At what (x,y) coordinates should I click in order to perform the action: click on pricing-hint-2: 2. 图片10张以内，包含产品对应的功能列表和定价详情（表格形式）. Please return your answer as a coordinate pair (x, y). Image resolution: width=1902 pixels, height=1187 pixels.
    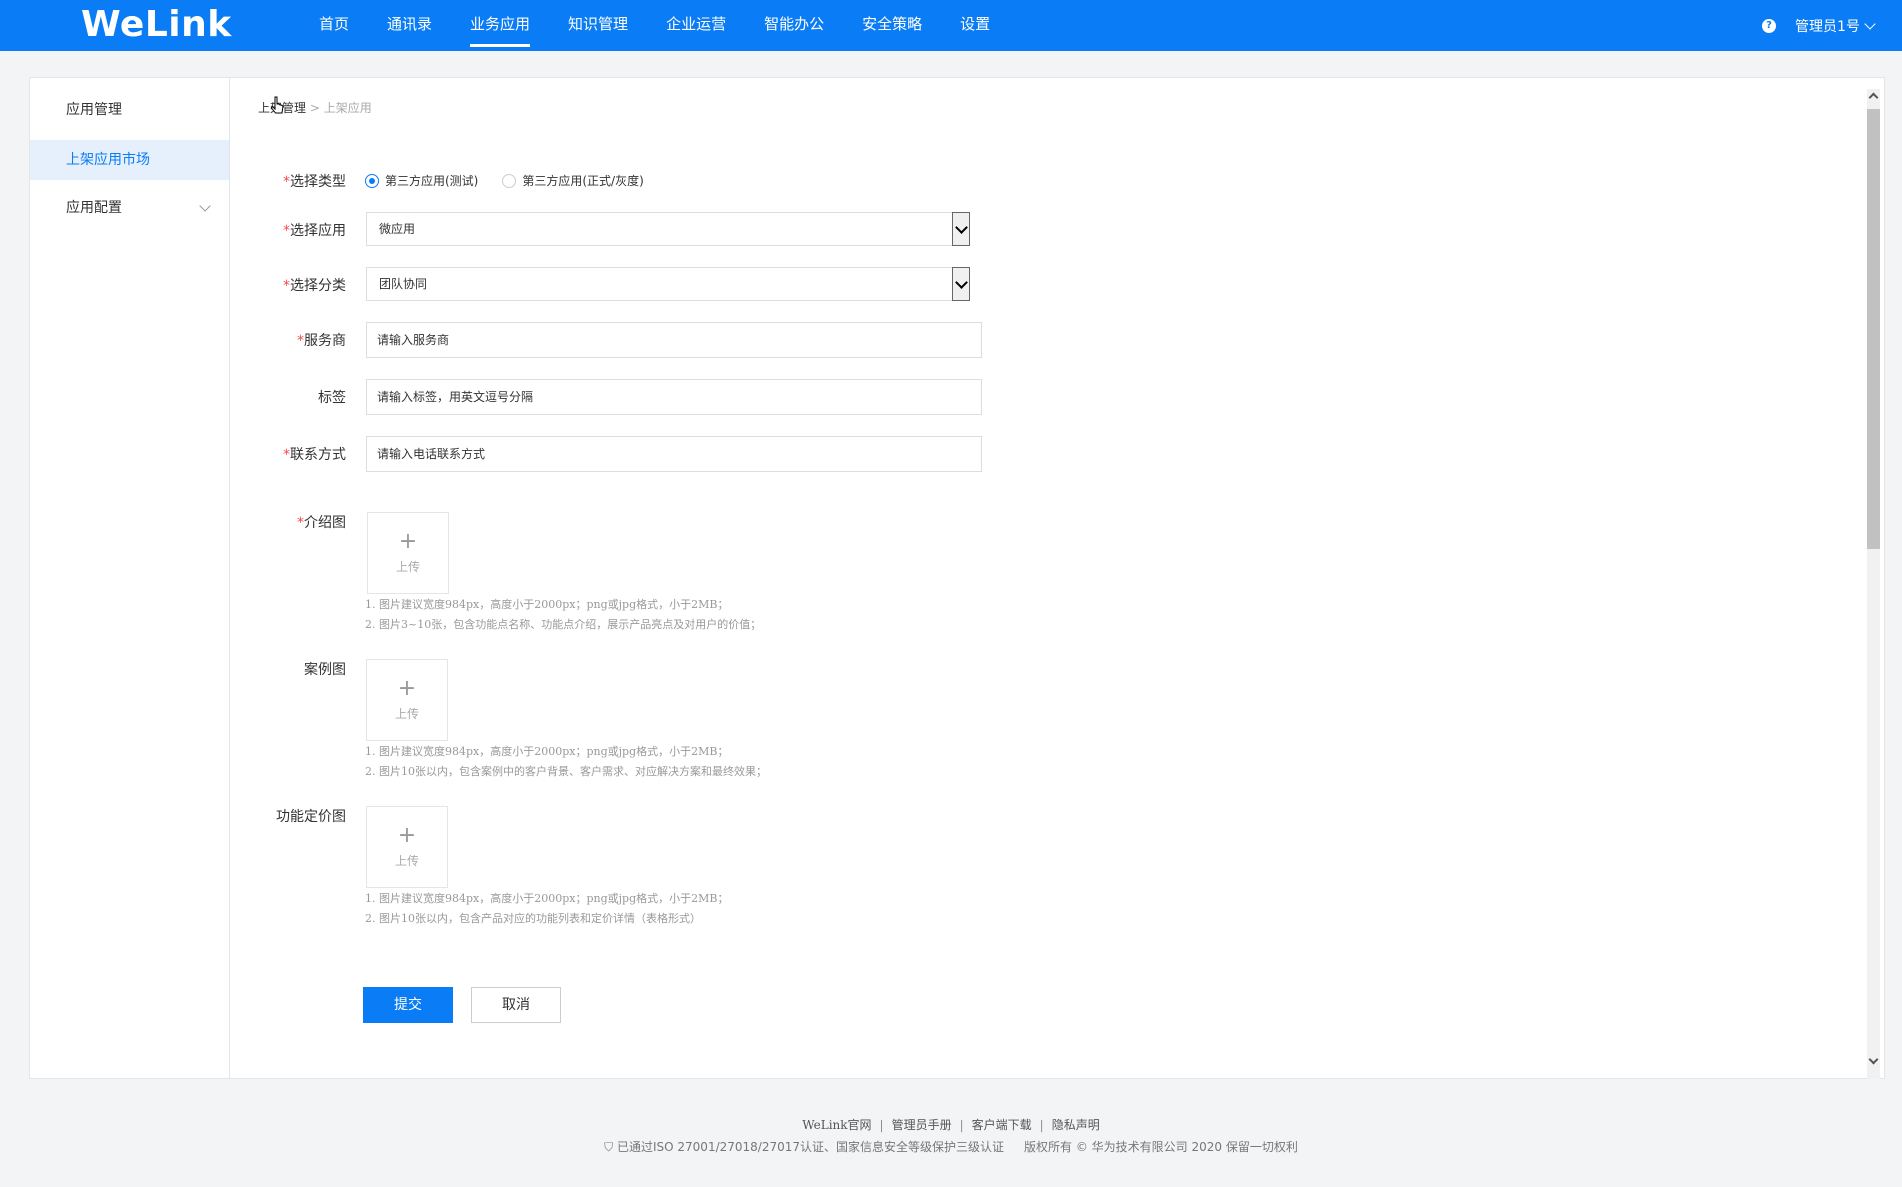
    Looking at the image, I should click on (533, 918).